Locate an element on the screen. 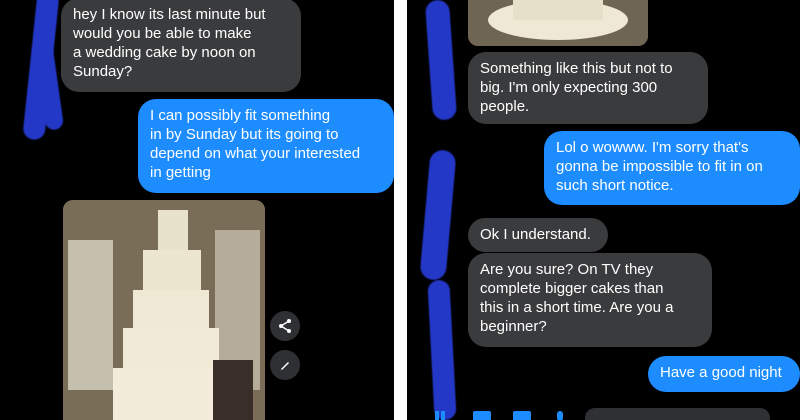 This screenshot has height=420, width=800. share-button is located at coordinates (285, 326).